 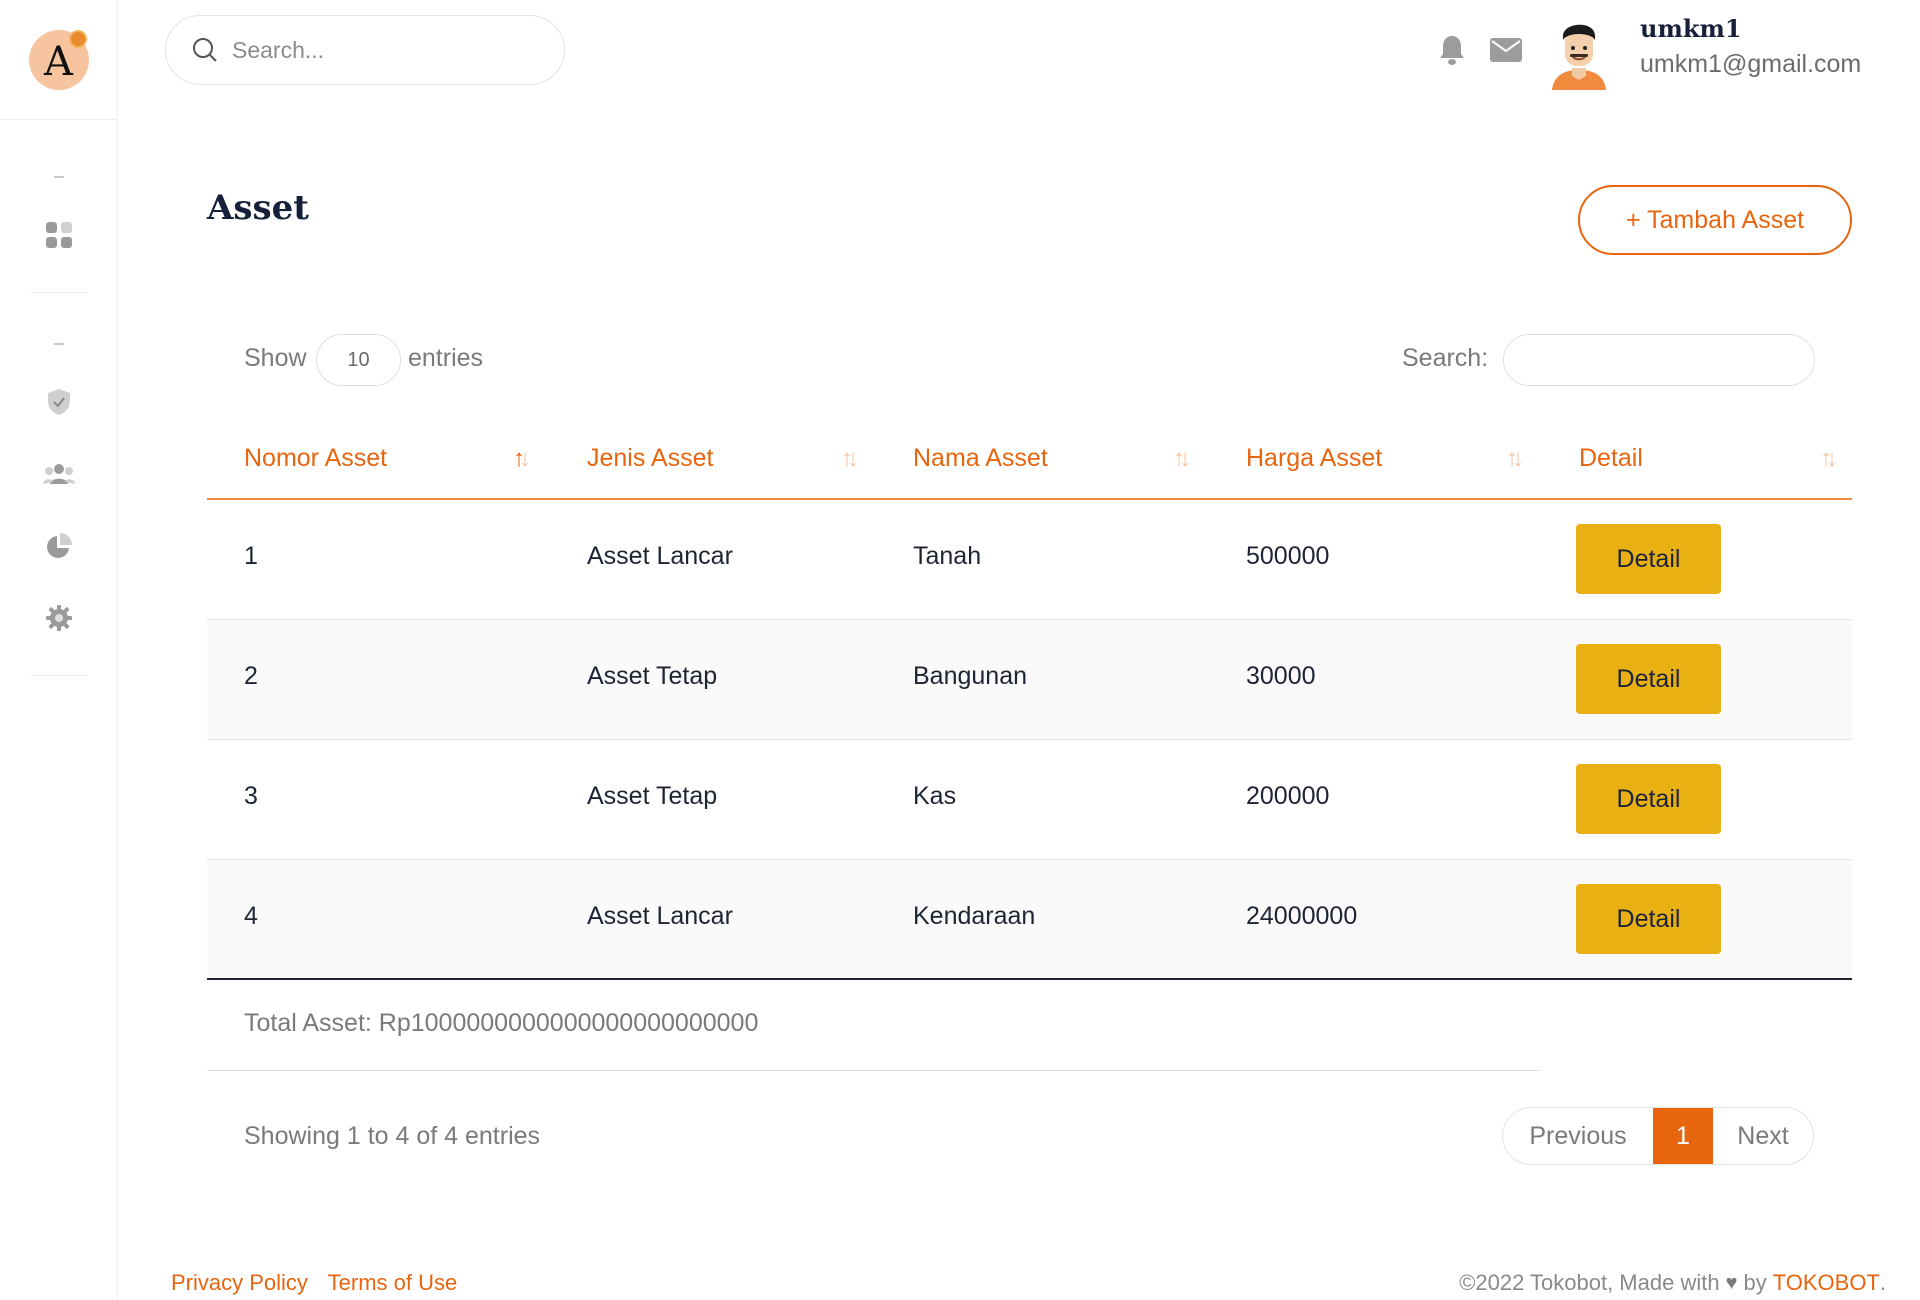 I want to click on table-row: 3 Asset Tetap Kas 200000 Detail, so click(x=1029, y=800).